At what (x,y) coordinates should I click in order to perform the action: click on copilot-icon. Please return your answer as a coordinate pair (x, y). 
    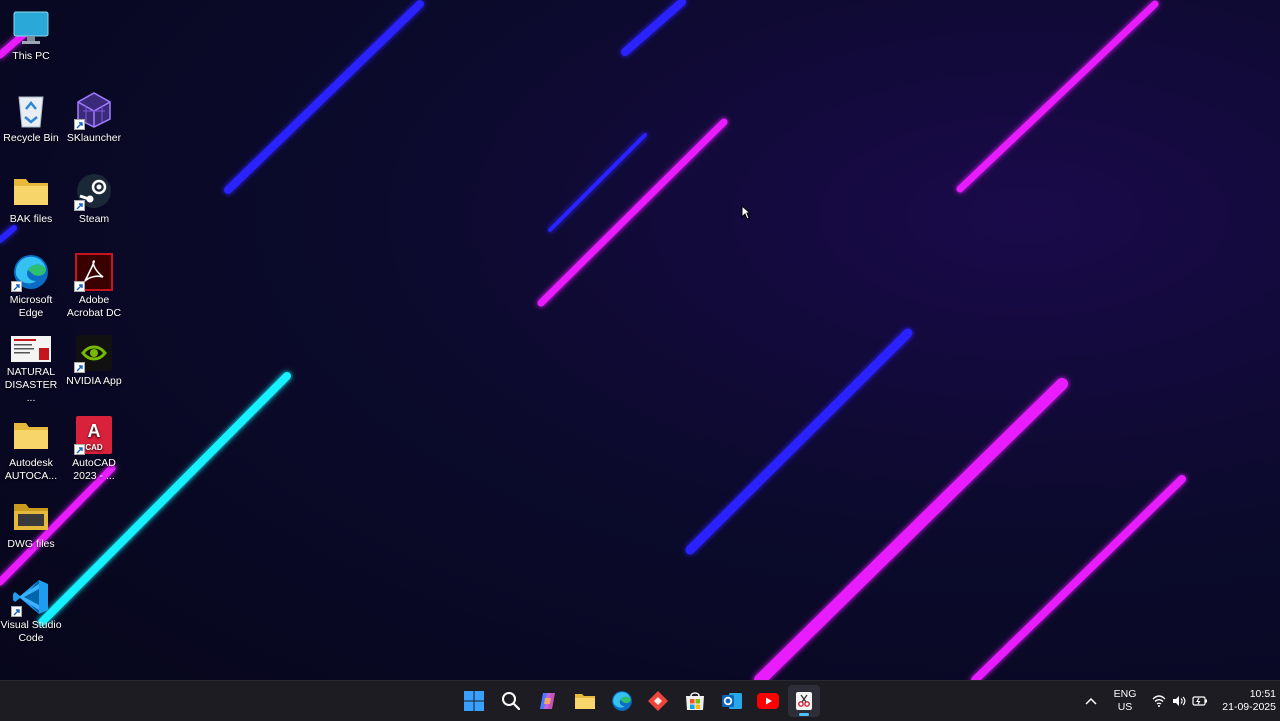
    Looking at the image, I should click on (547, 701).